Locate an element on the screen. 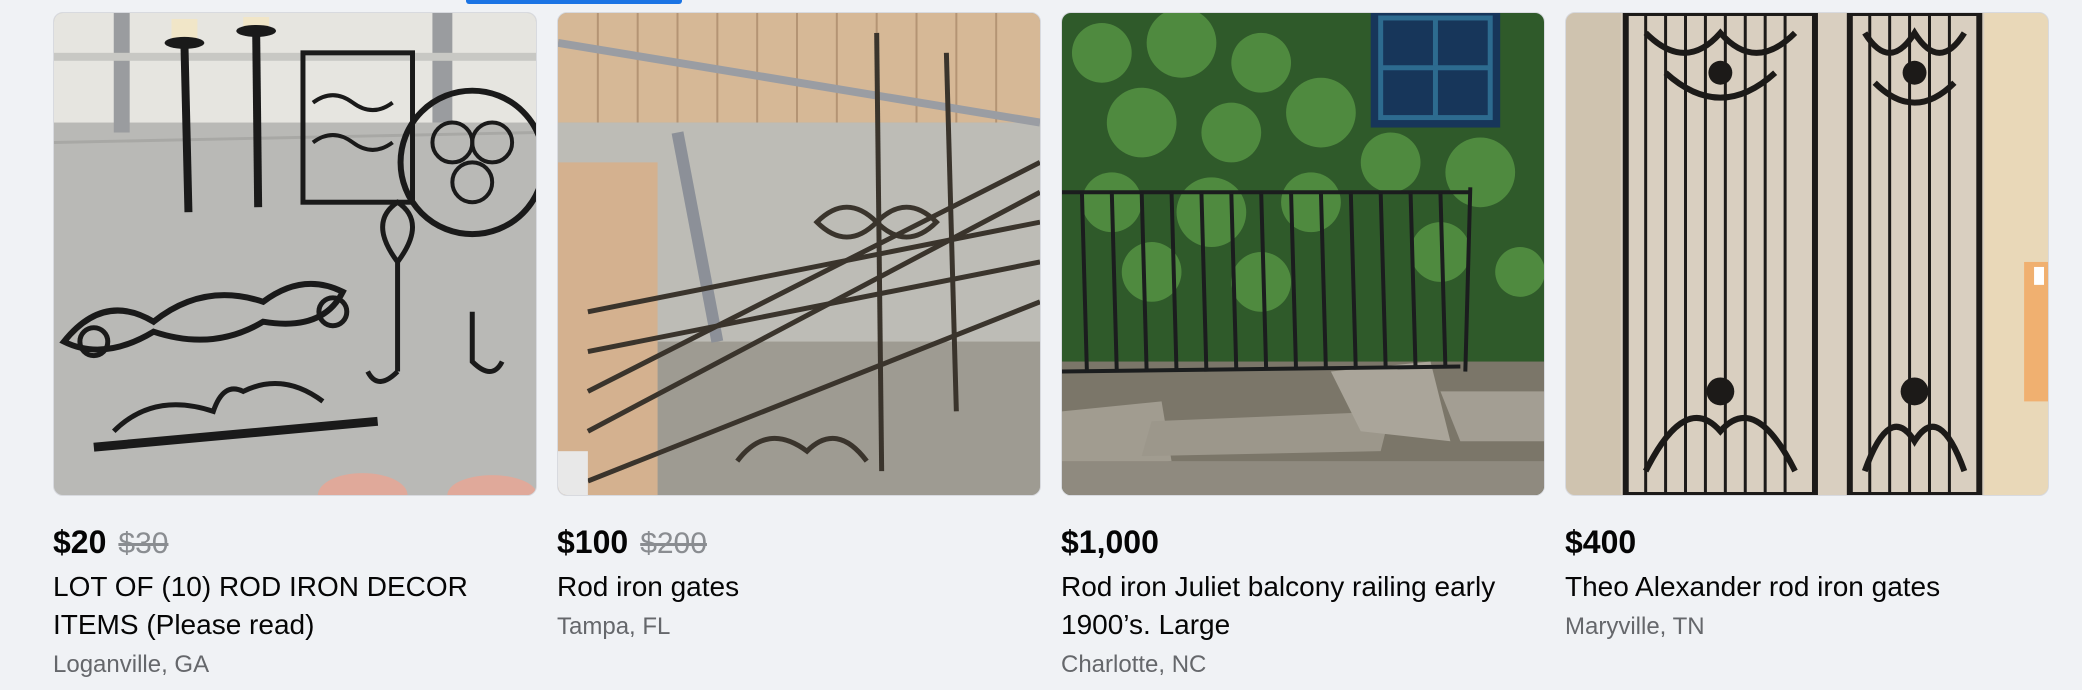  listing-title: Rod iron gates is located at coordinates (799, 587).